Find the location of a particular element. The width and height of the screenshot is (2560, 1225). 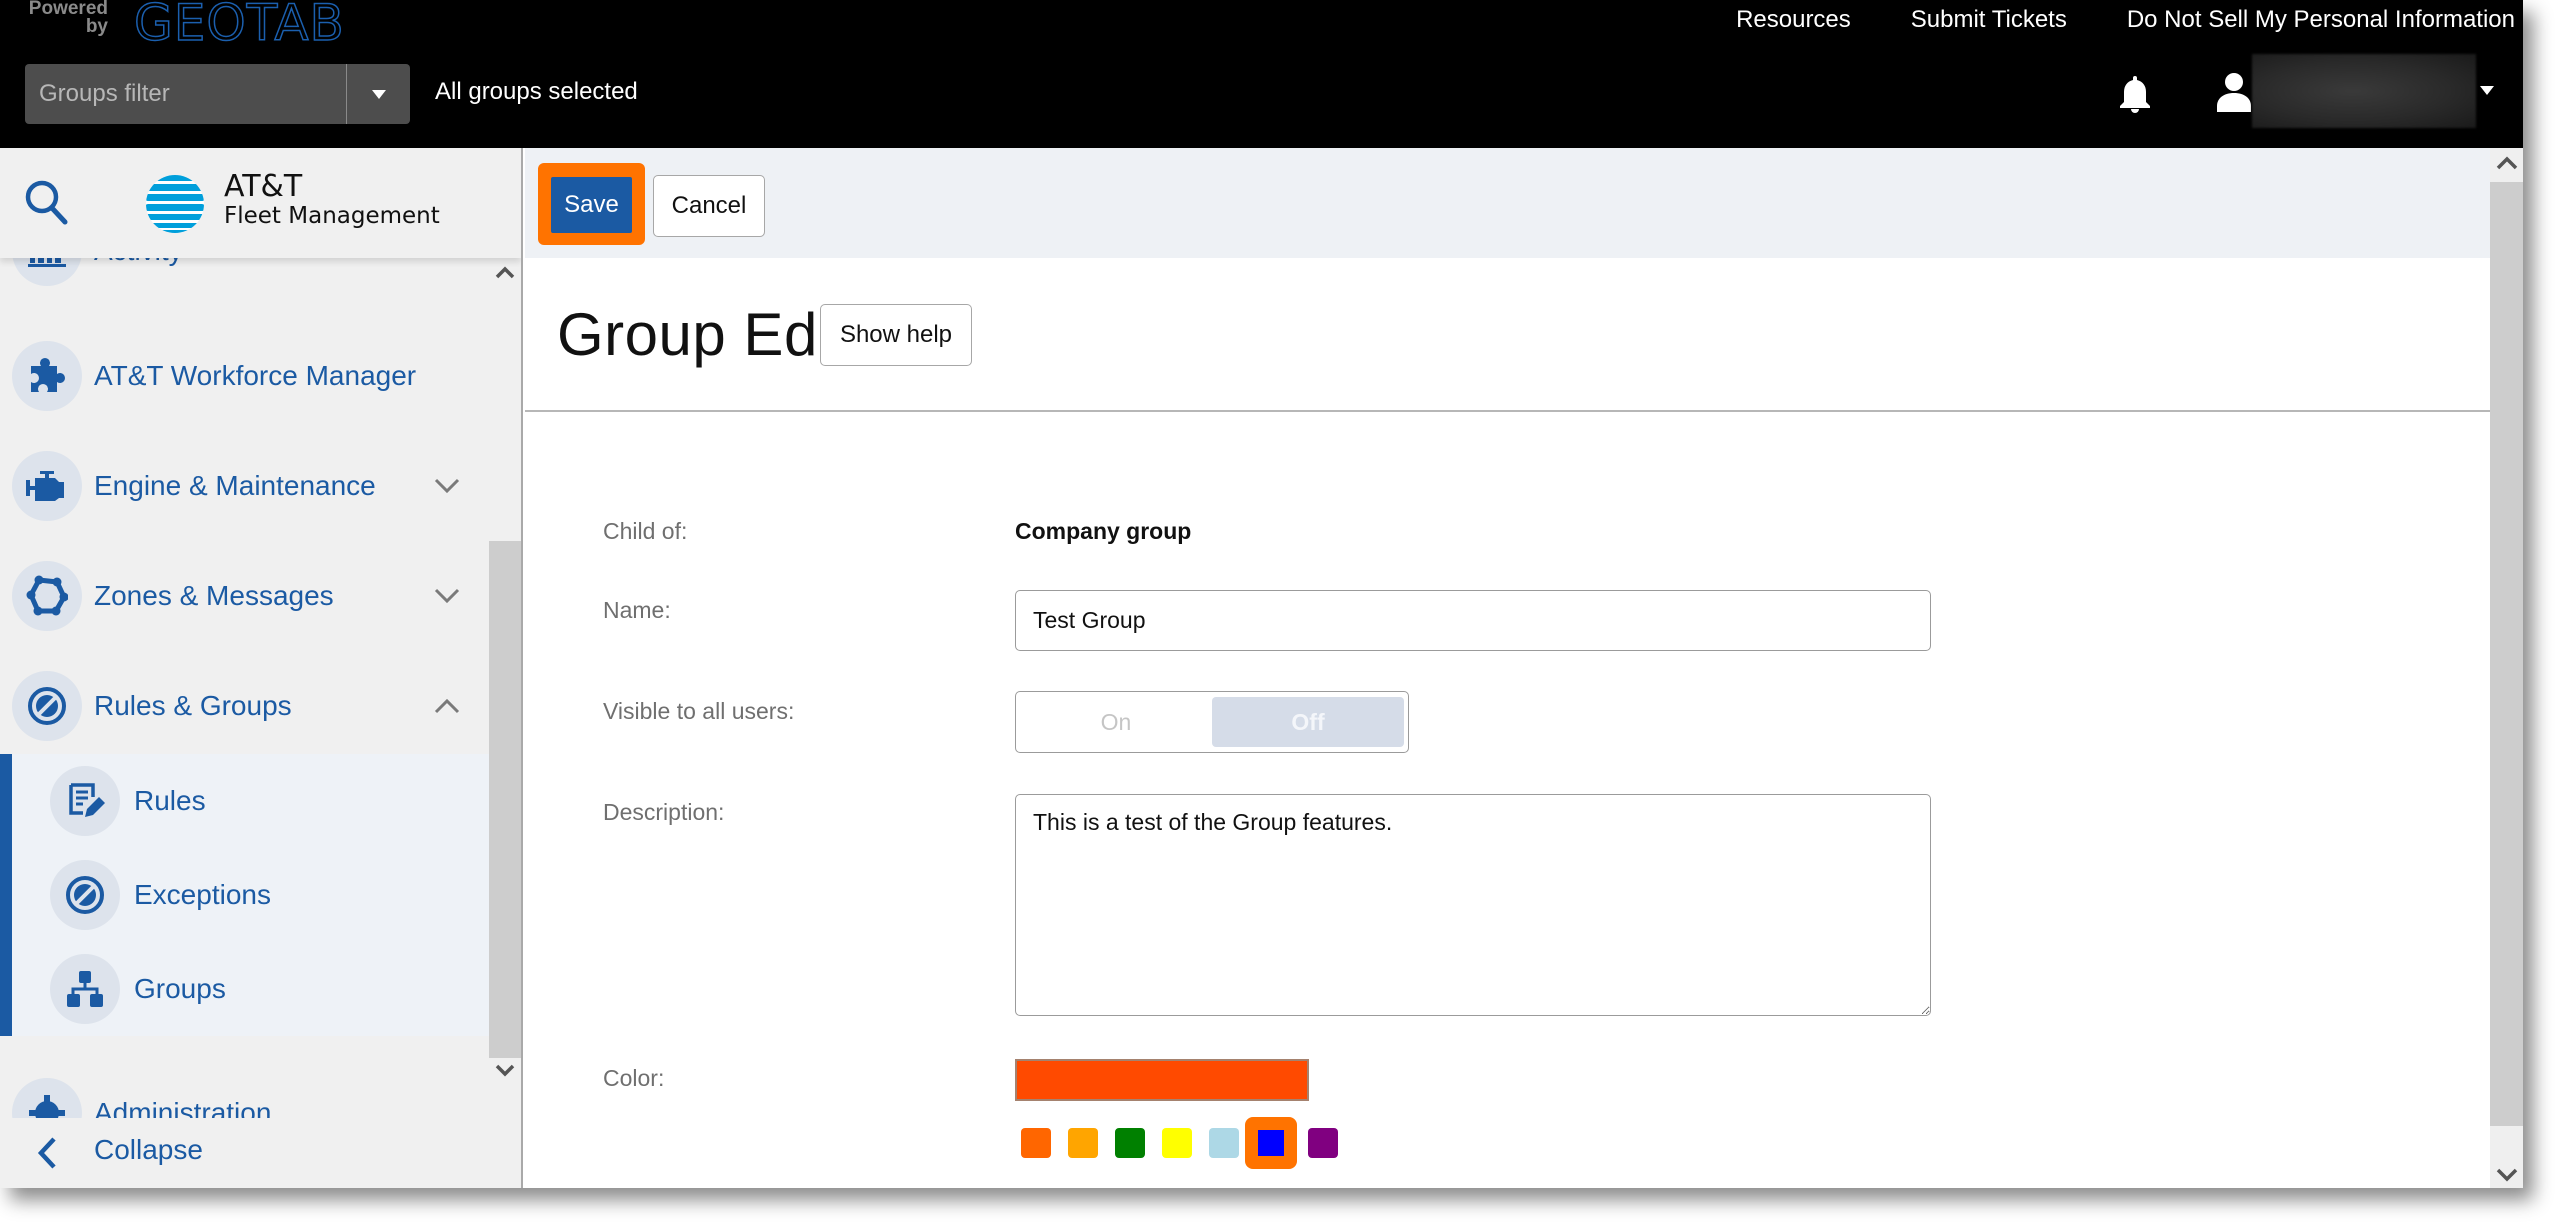

current-color-preview is located at coordinates (1162, 1080).